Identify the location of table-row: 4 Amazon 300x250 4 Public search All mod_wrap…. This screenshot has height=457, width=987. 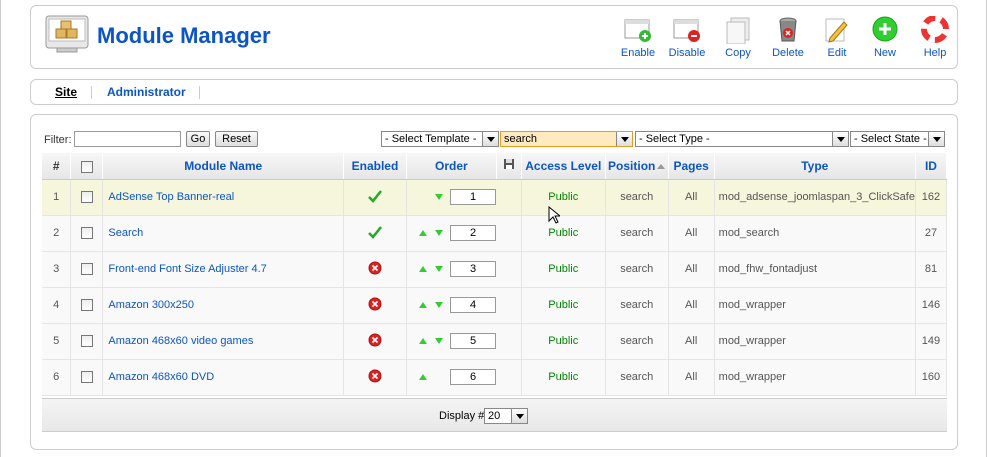
(495, 305).